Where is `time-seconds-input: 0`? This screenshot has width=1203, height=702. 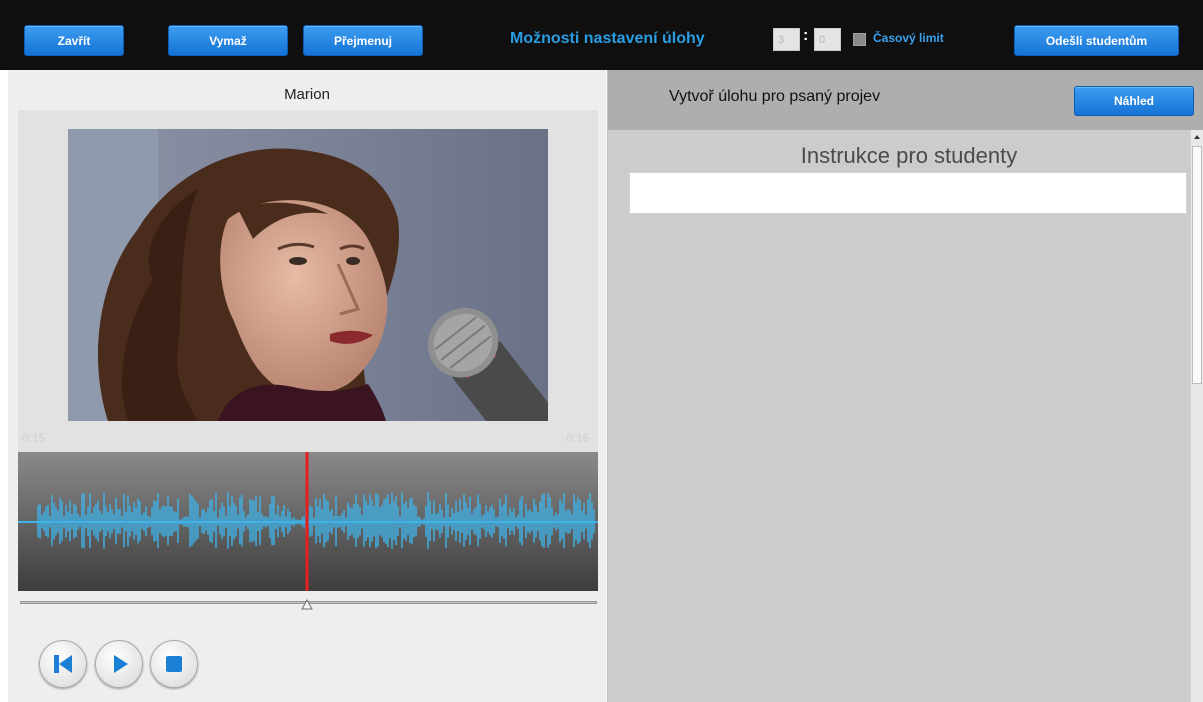
time-seconds-input: 0 is located at coordinates (827, 39).